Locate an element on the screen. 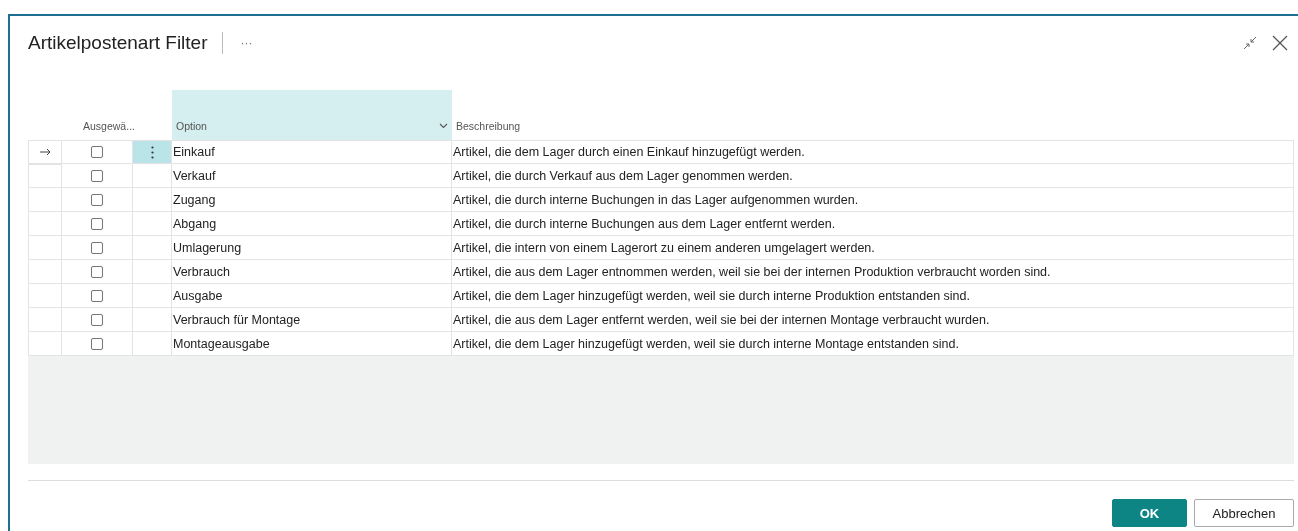 The image size is (1298, 531). table-cell: Abgang is located at coordinates (312, 224).